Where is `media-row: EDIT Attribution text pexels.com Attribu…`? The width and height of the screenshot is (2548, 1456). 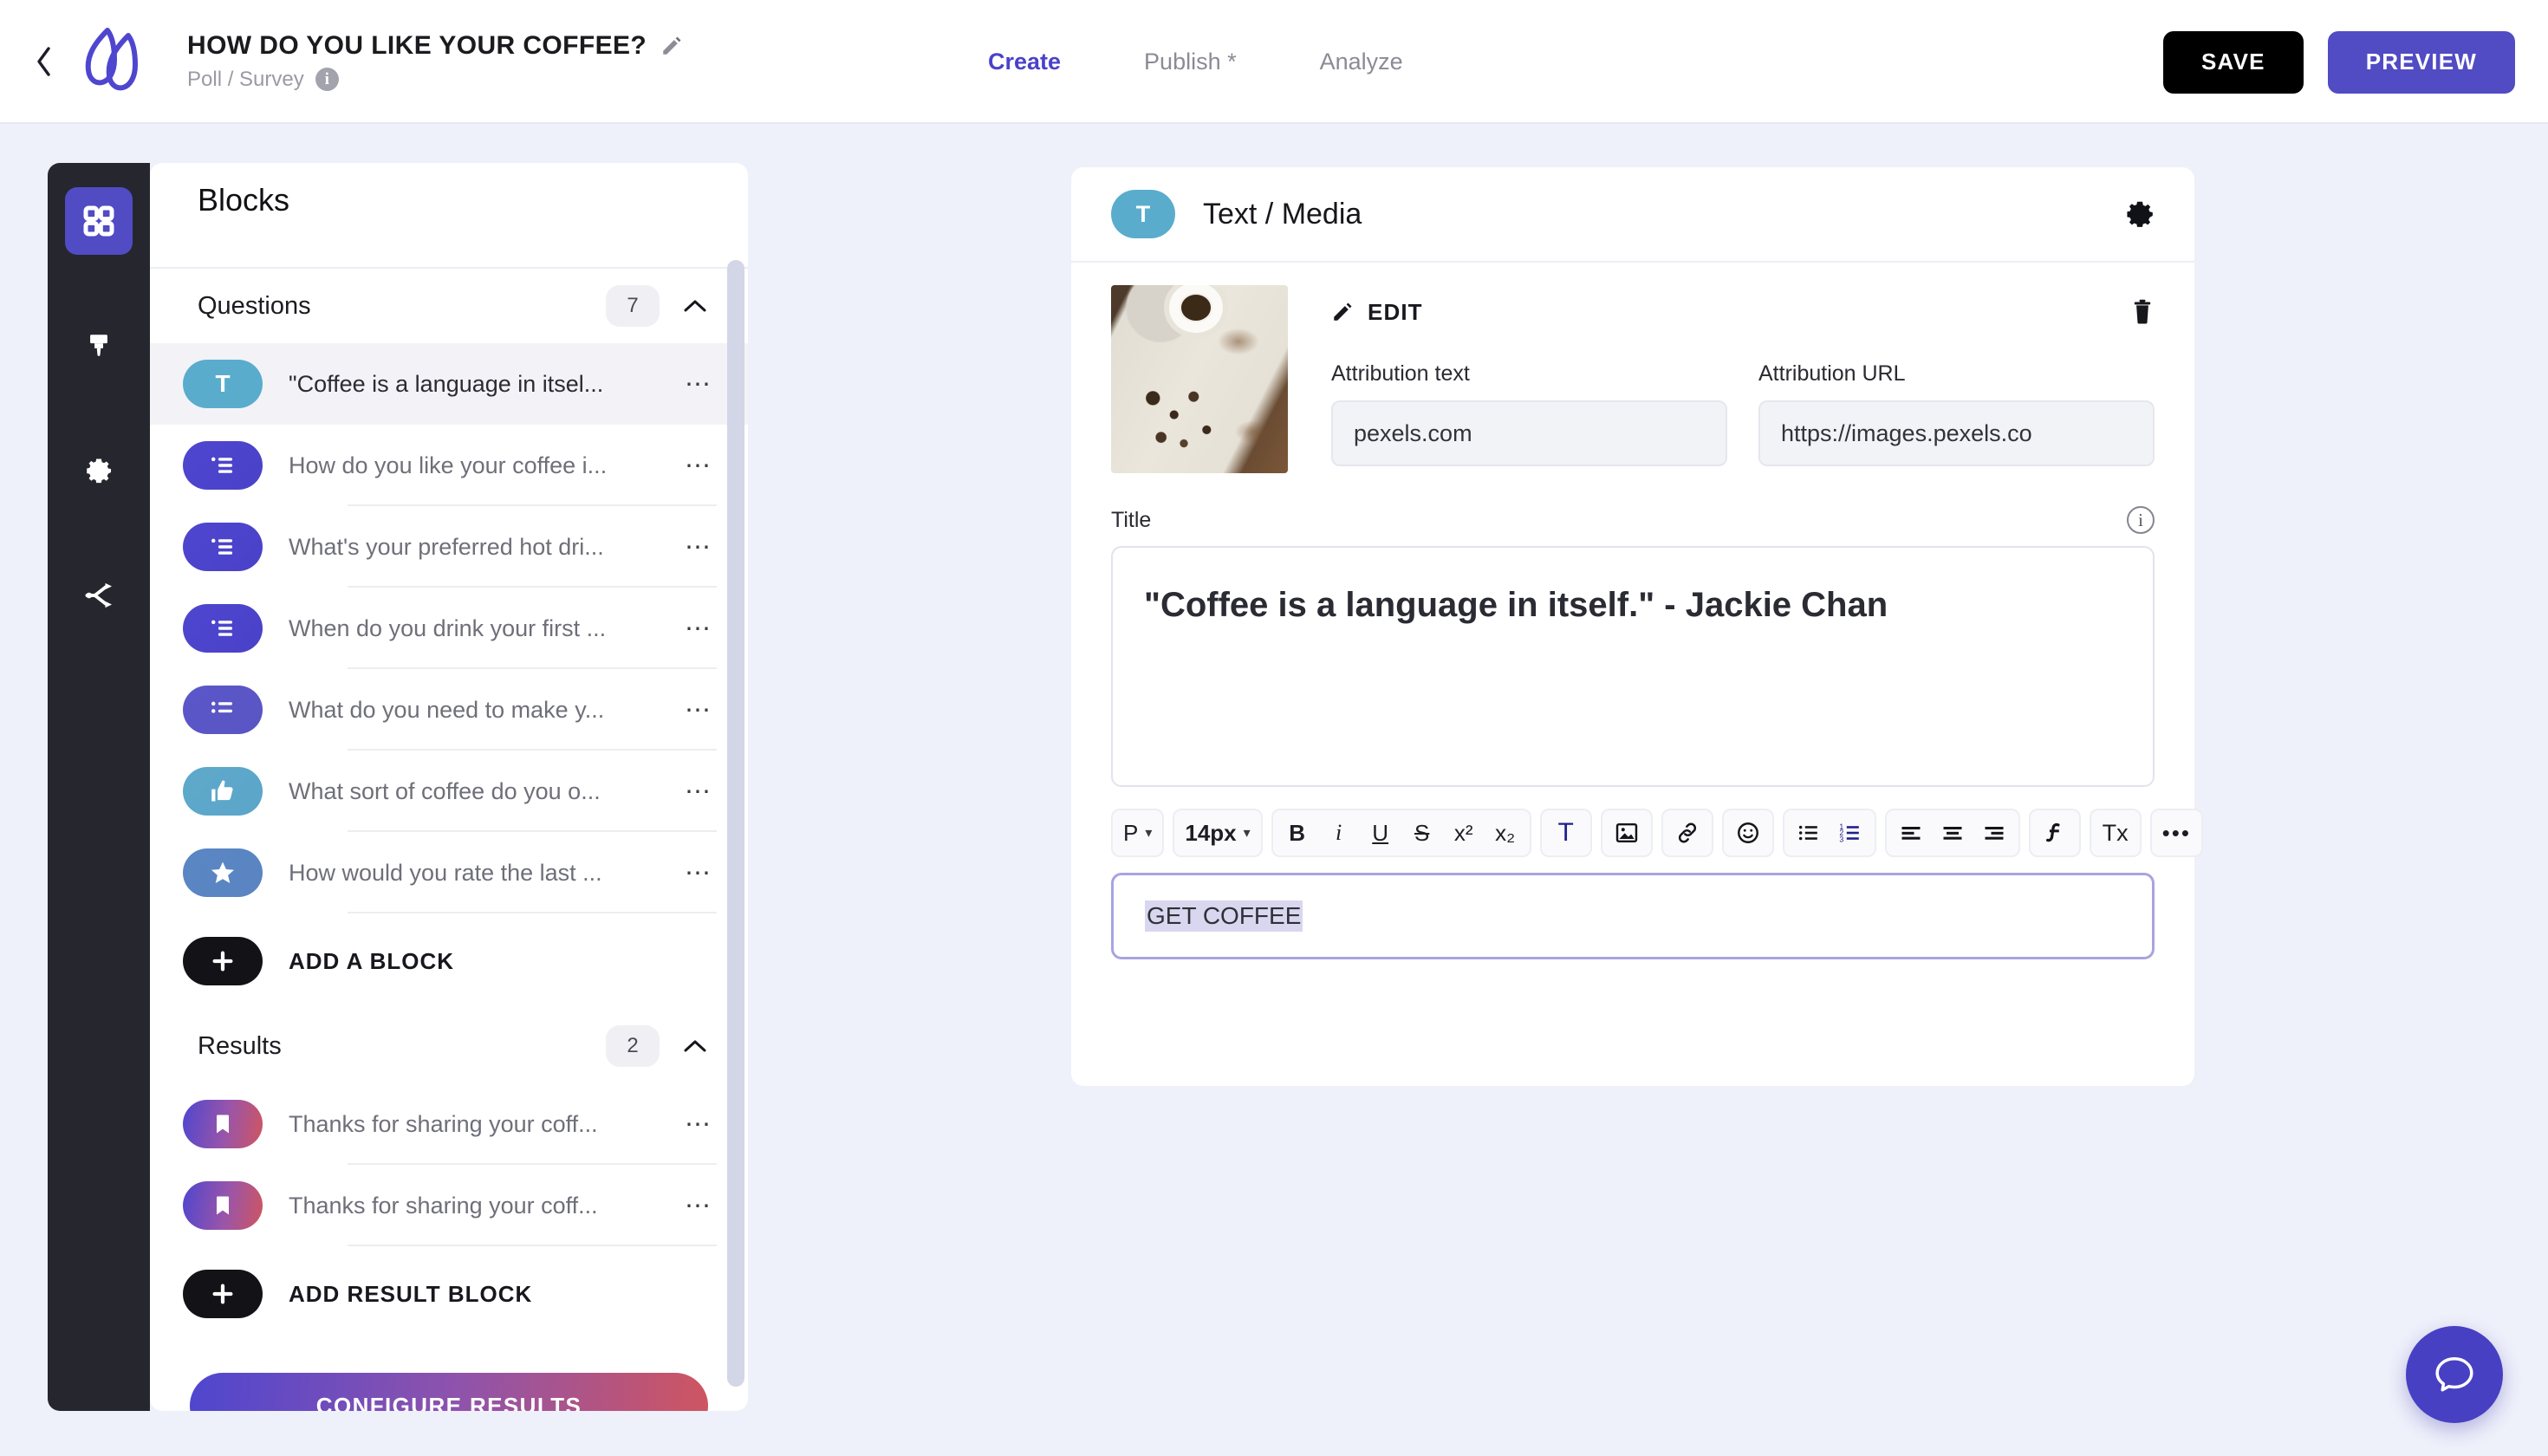
media-row: EDIT Attribution text pexels.com Attribu… is located at coordinates (1633, 379).